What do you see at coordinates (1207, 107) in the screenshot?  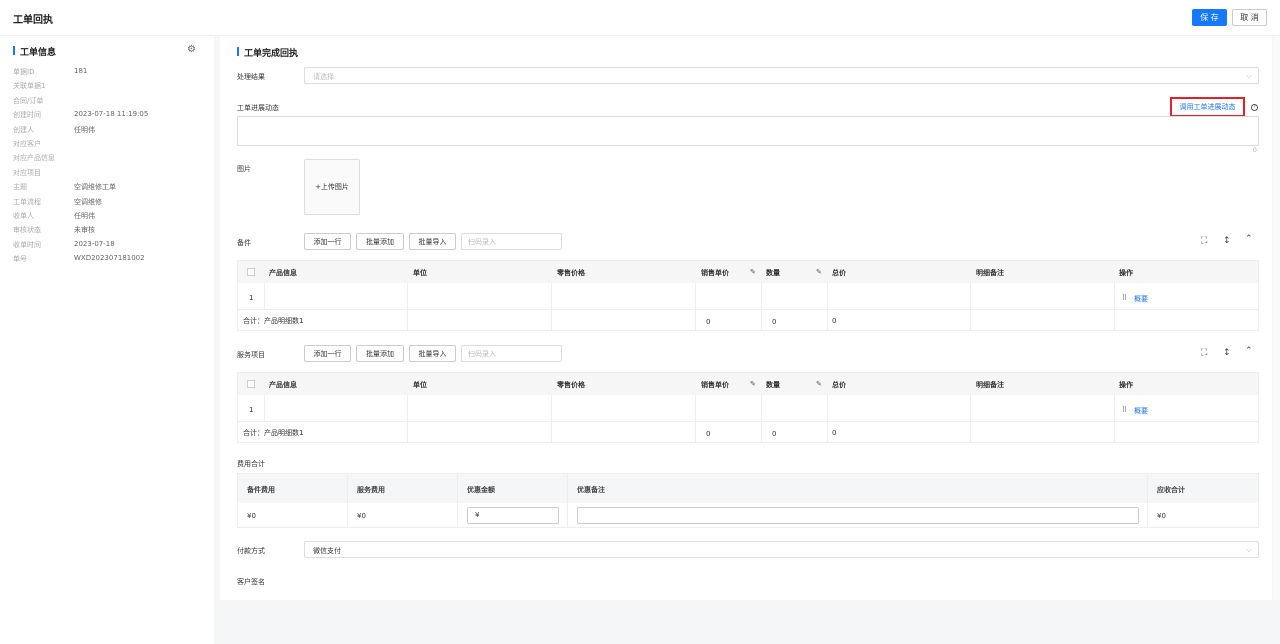 I see `call-progress-link: 调用工单进展动态` at bounding box center [1207, 107].